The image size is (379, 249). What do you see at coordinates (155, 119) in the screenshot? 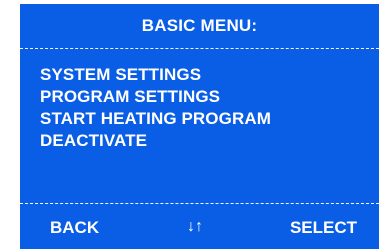
I see `menu-item-start-heating-program: START HEATING PROGRAM` at bounding box center [155, 119].